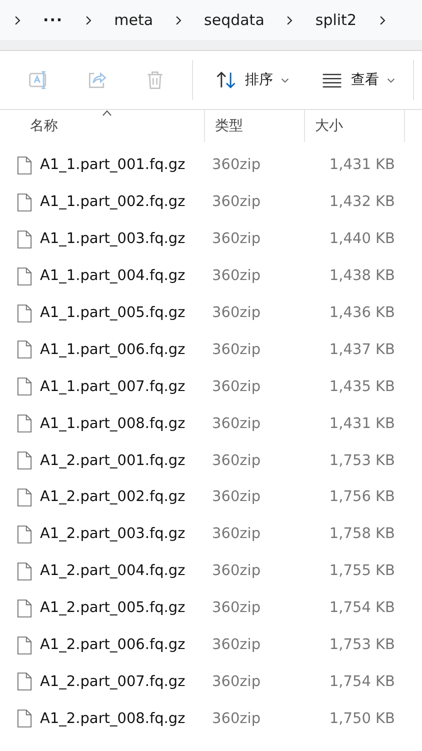  I want to click on file-size: 1,756 KB, so click(362, 497).